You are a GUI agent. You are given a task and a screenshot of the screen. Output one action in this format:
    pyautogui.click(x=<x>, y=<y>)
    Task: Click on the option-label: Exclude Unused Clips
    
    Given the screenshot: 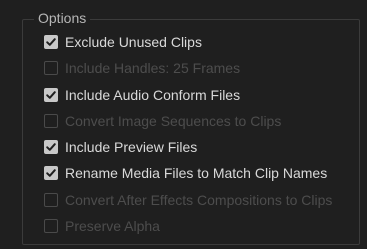 What is the action you would take?
    pyautogui.click(x=133, y=42)
    